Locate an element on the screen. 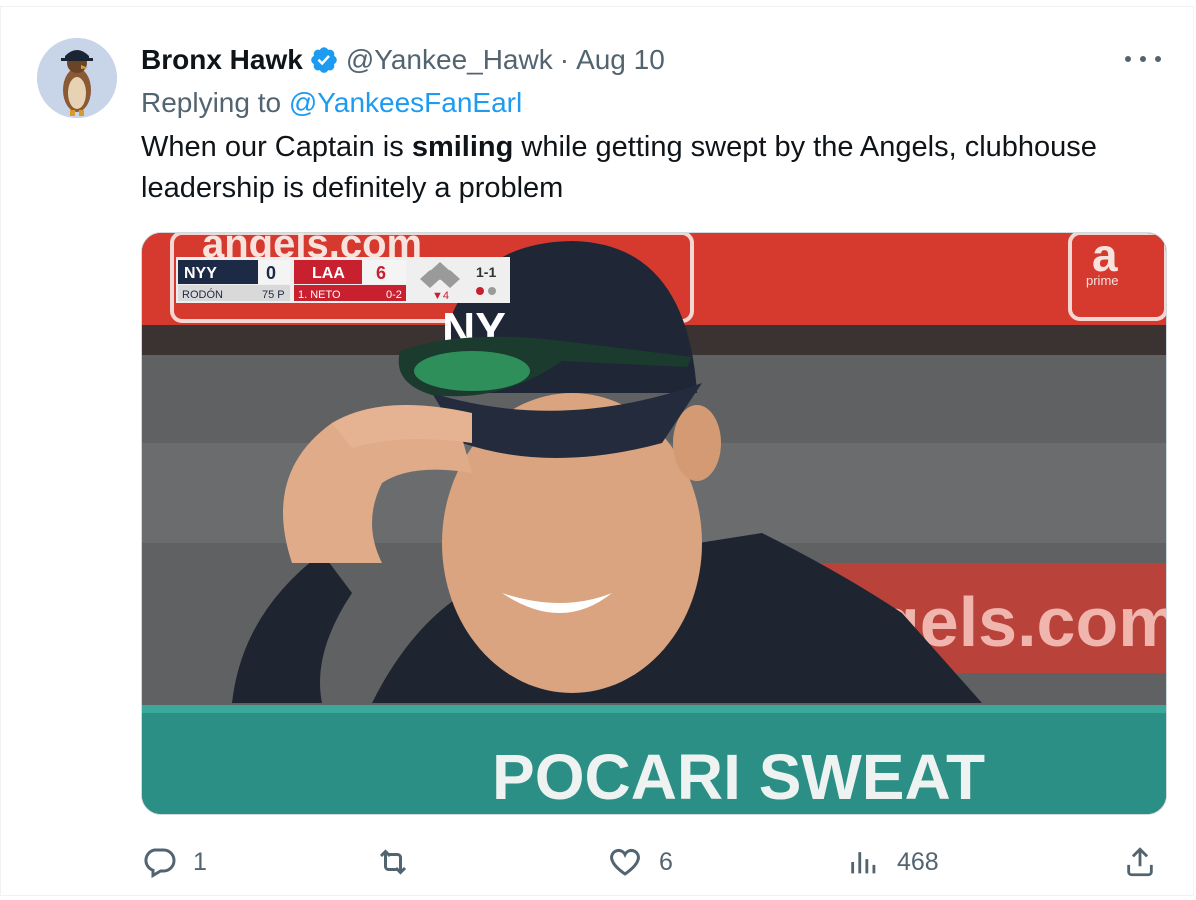 The image size is (1196, 900). views-button: 468 is located at coordinates (893, 862).